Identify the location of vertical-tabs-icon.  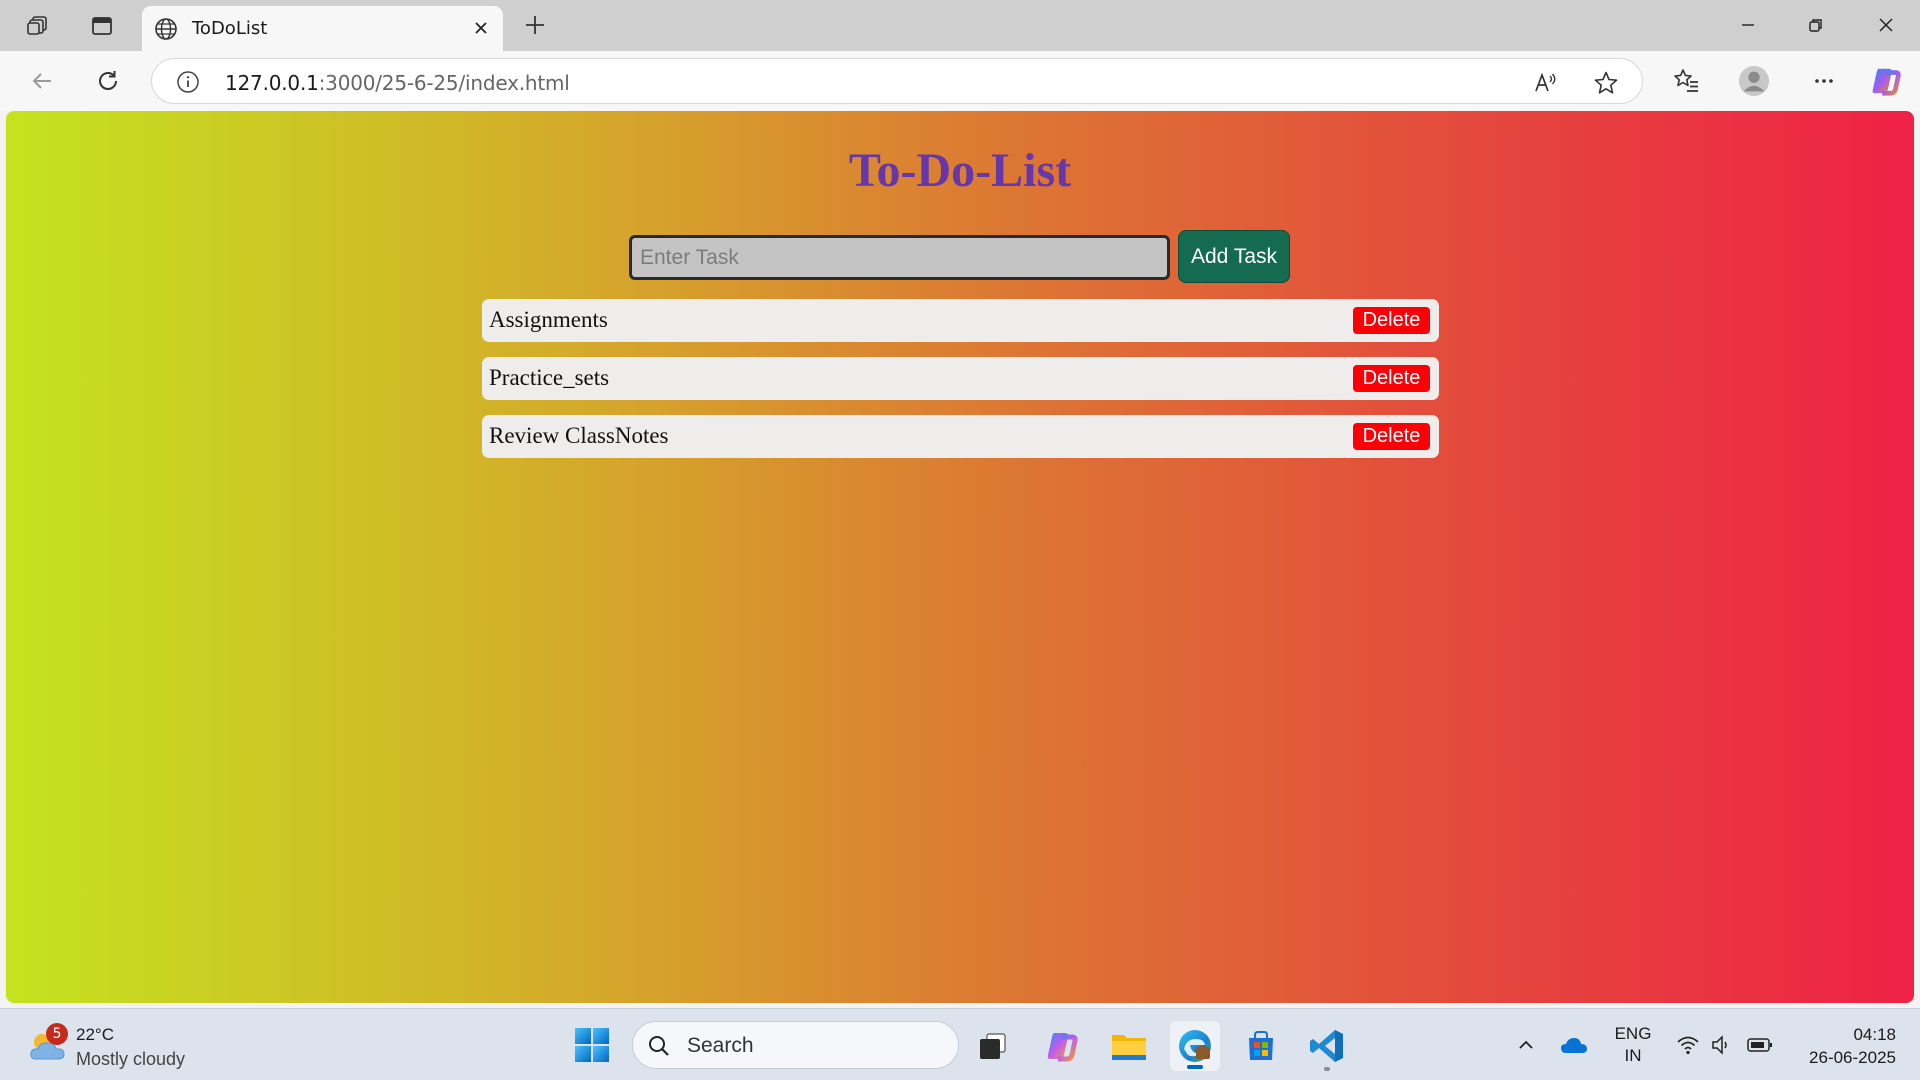
(102, 26).